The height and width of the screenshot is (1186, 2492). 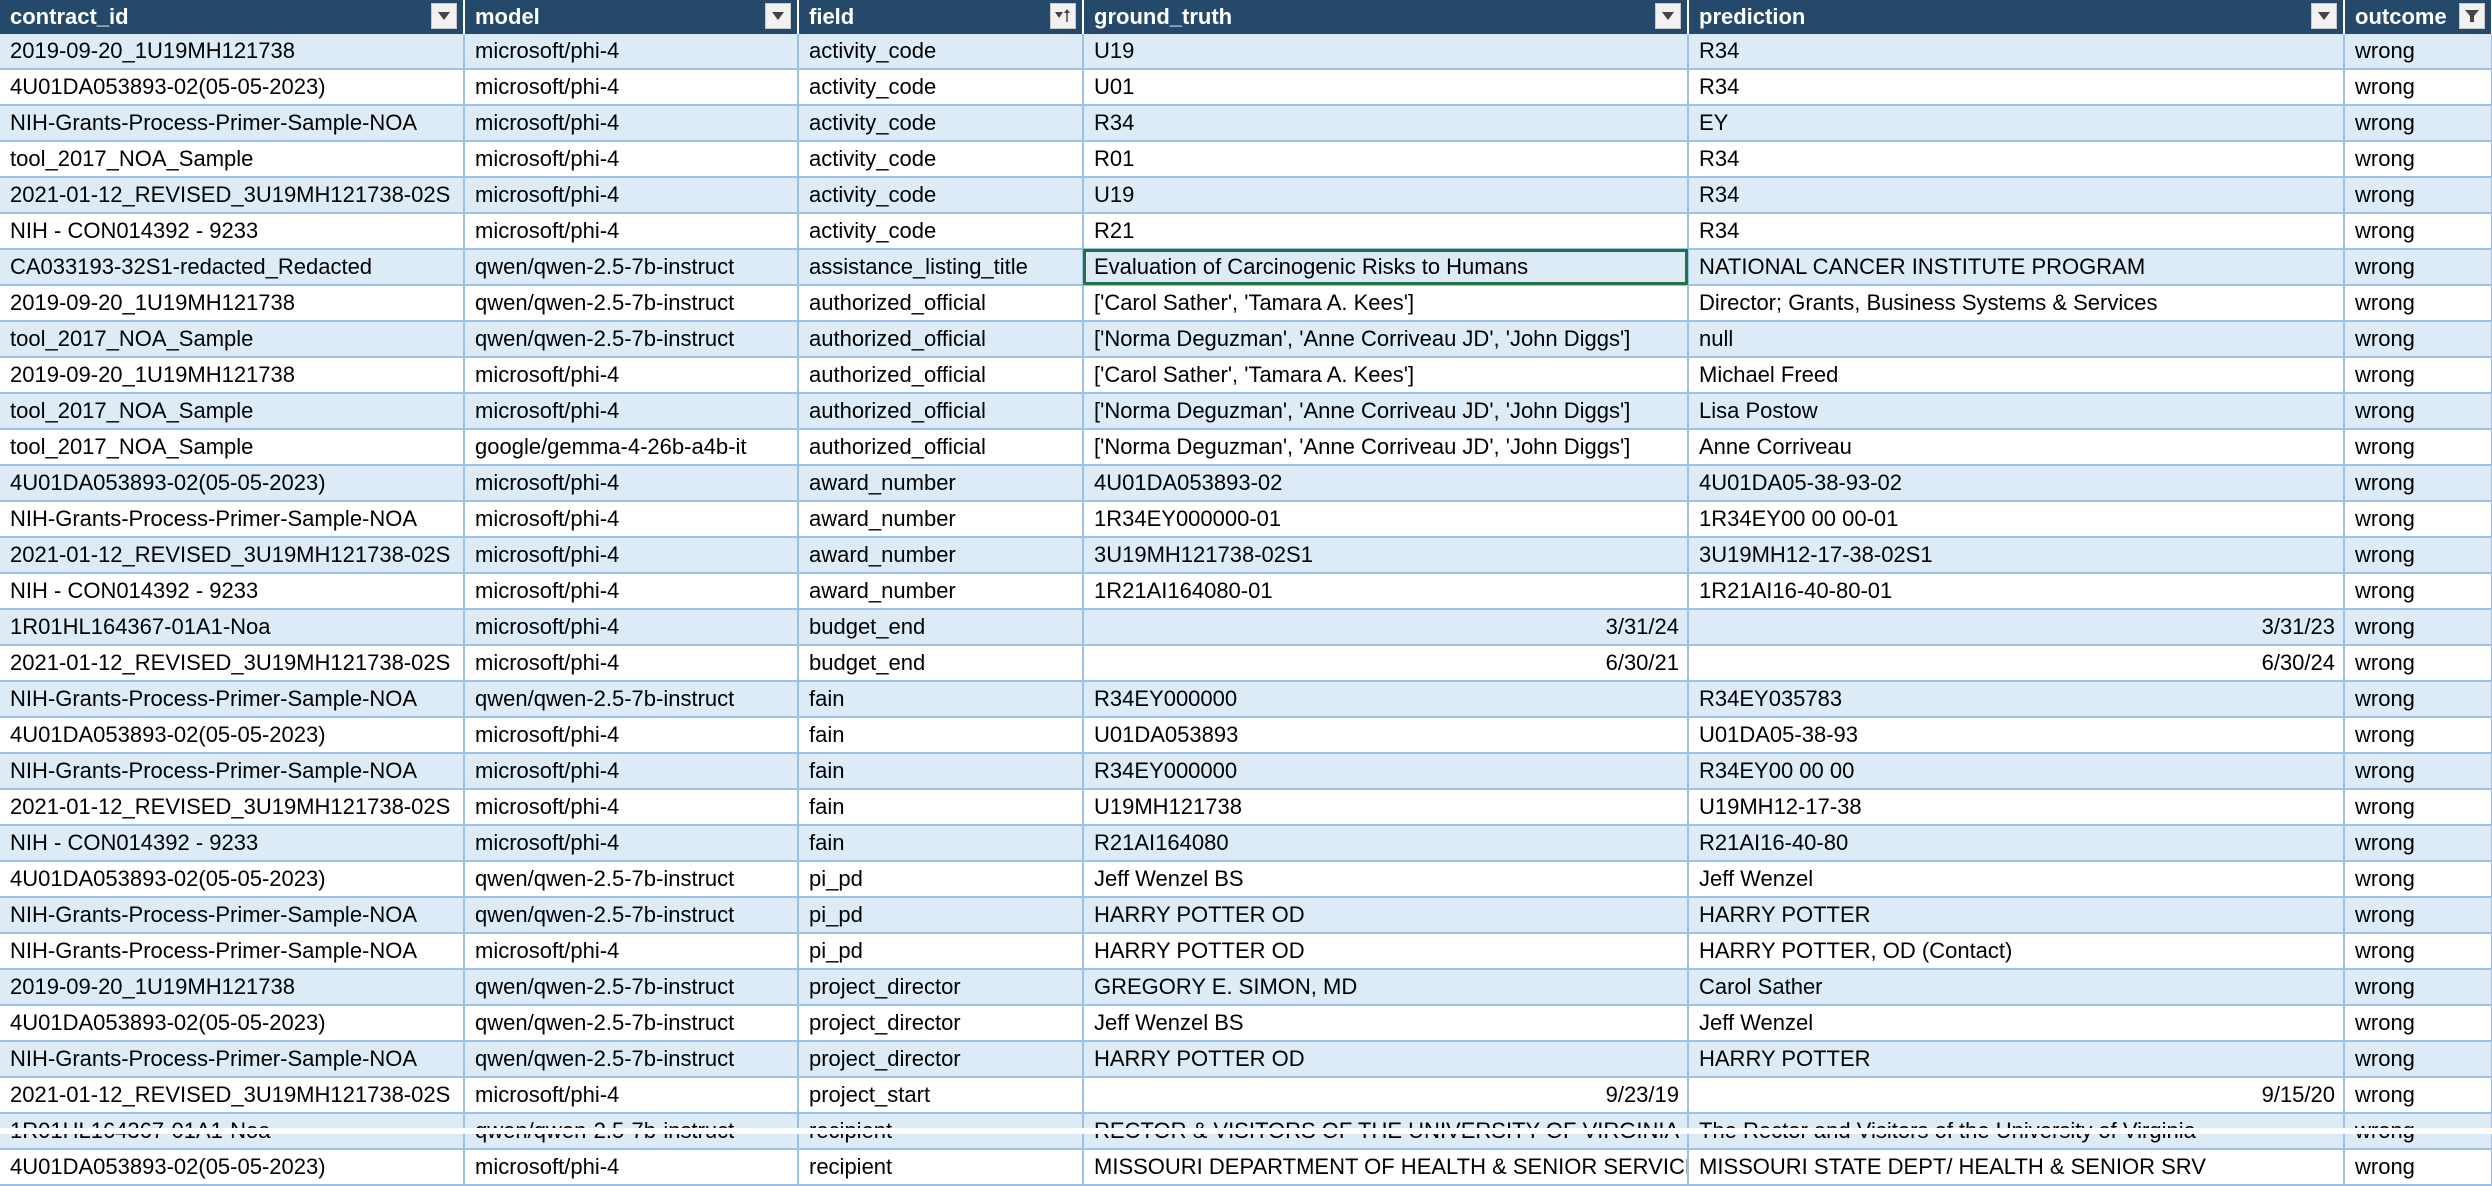 I want to click on cell-field: project_director, so click(x=941, y=987).